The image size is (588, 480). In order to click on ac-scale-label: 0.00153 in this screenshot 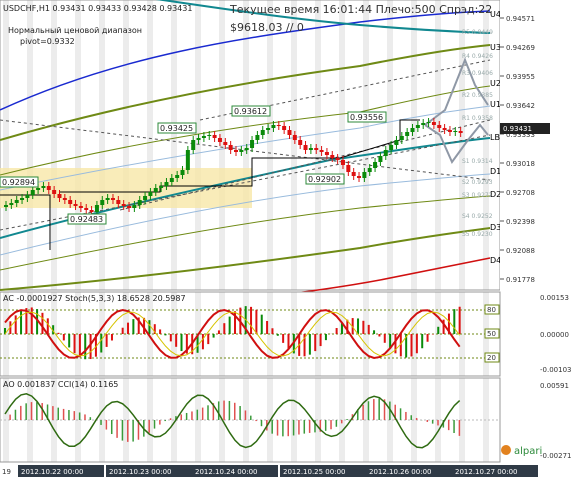, I will do `click(554, 298)`.